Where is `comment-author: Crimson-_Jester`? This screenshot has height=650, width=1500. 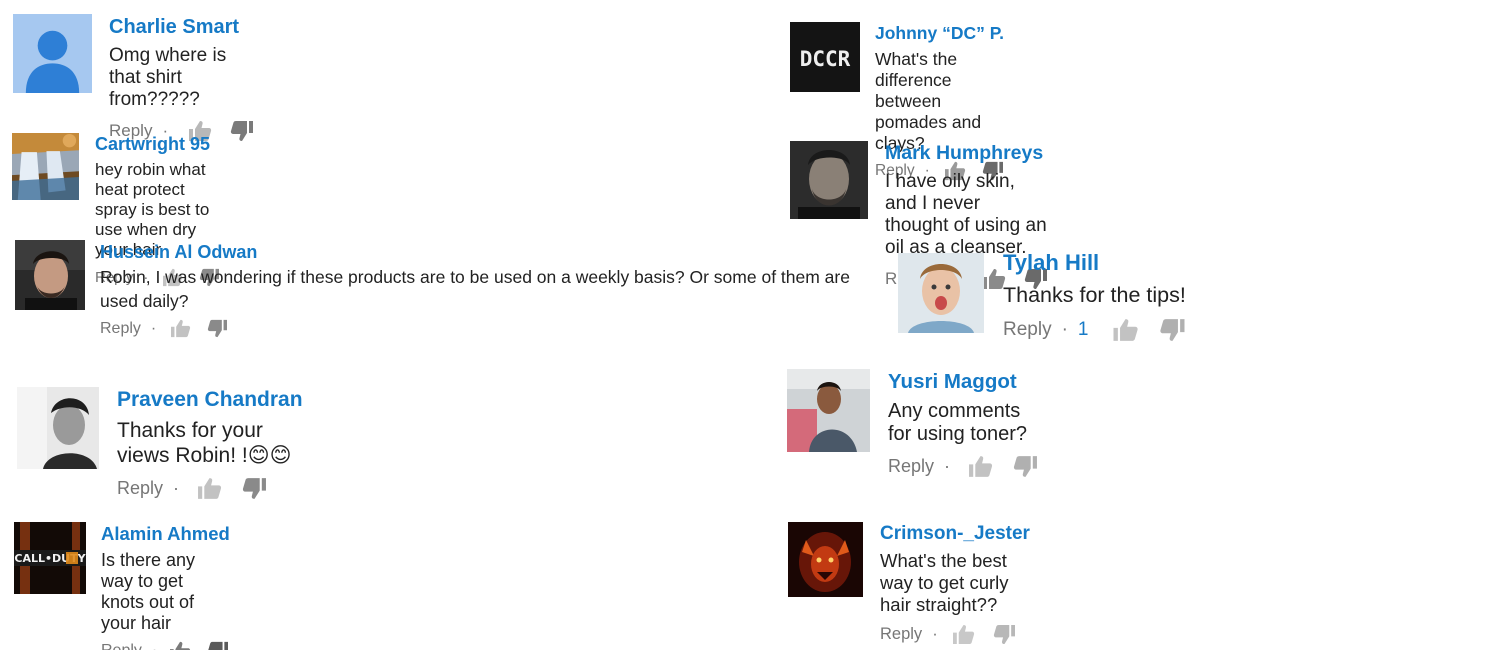 comment-author: Crimson-_Jester is located at coordinates (955, 534).